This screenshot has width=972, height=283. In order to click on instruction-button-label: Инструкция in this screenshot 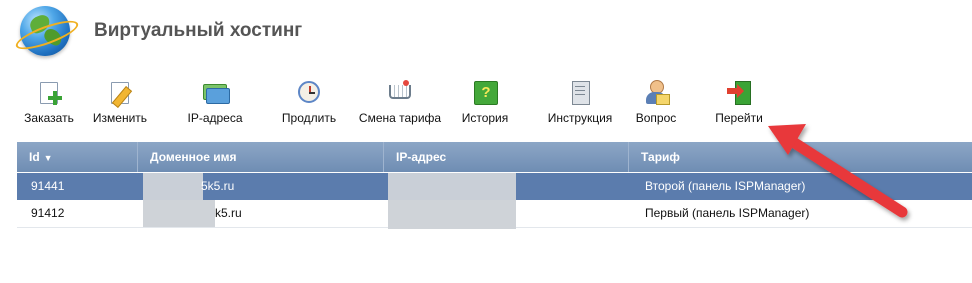, I will do `click(580, 118)`.